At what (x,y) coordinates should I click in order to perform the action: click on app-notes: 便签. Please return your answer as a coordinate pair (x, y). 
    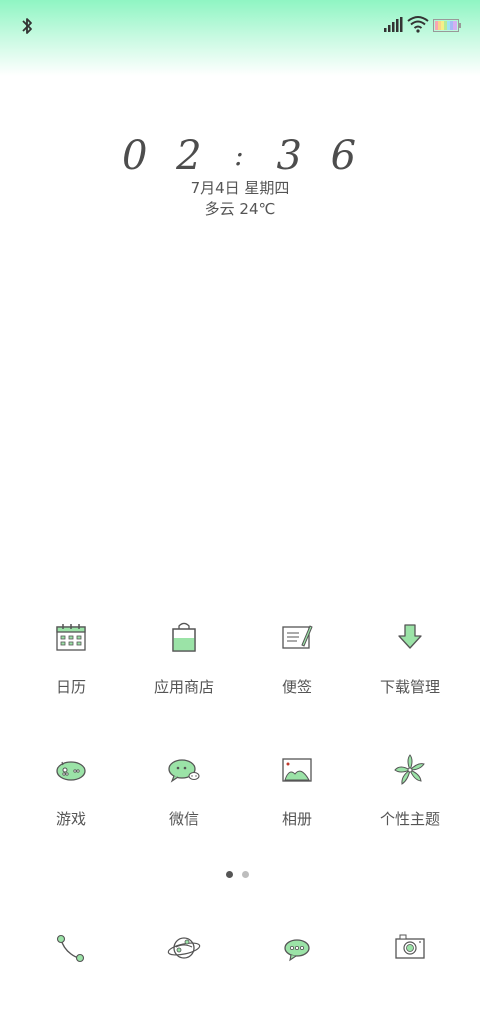
    Looking at the image, I should click on (297, 657).